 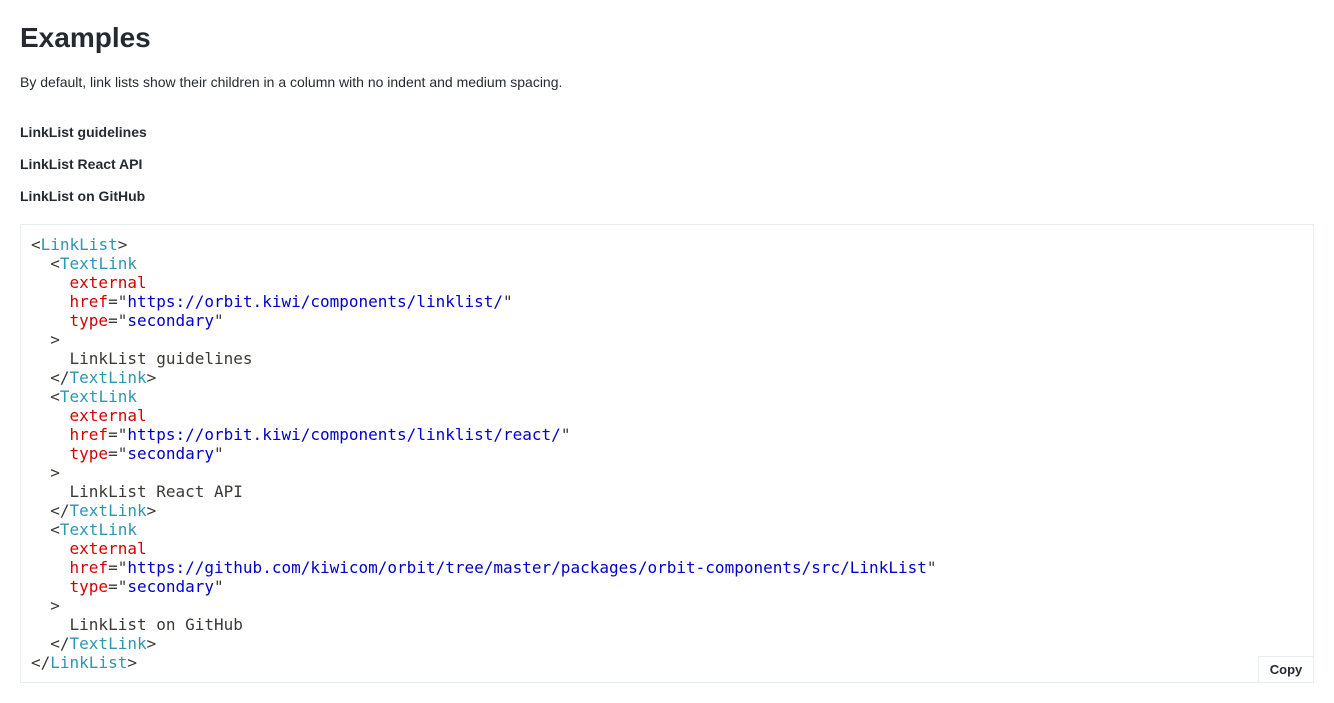 What do you see at coordinates (83, 202) in the screenshot?
I see `link-github: LinkList on GitHub` at bounding box center [83, 202].